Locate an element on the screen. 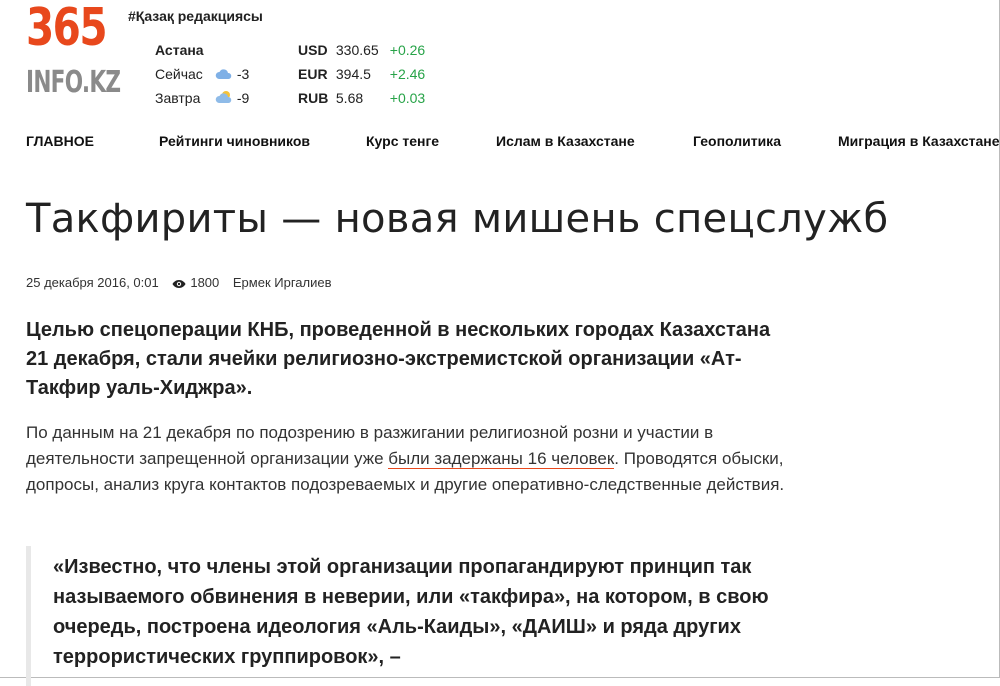 The height and width of the screenshot is (686, 1000). currency-value: 330.65 is located at coordinates (357, 50).